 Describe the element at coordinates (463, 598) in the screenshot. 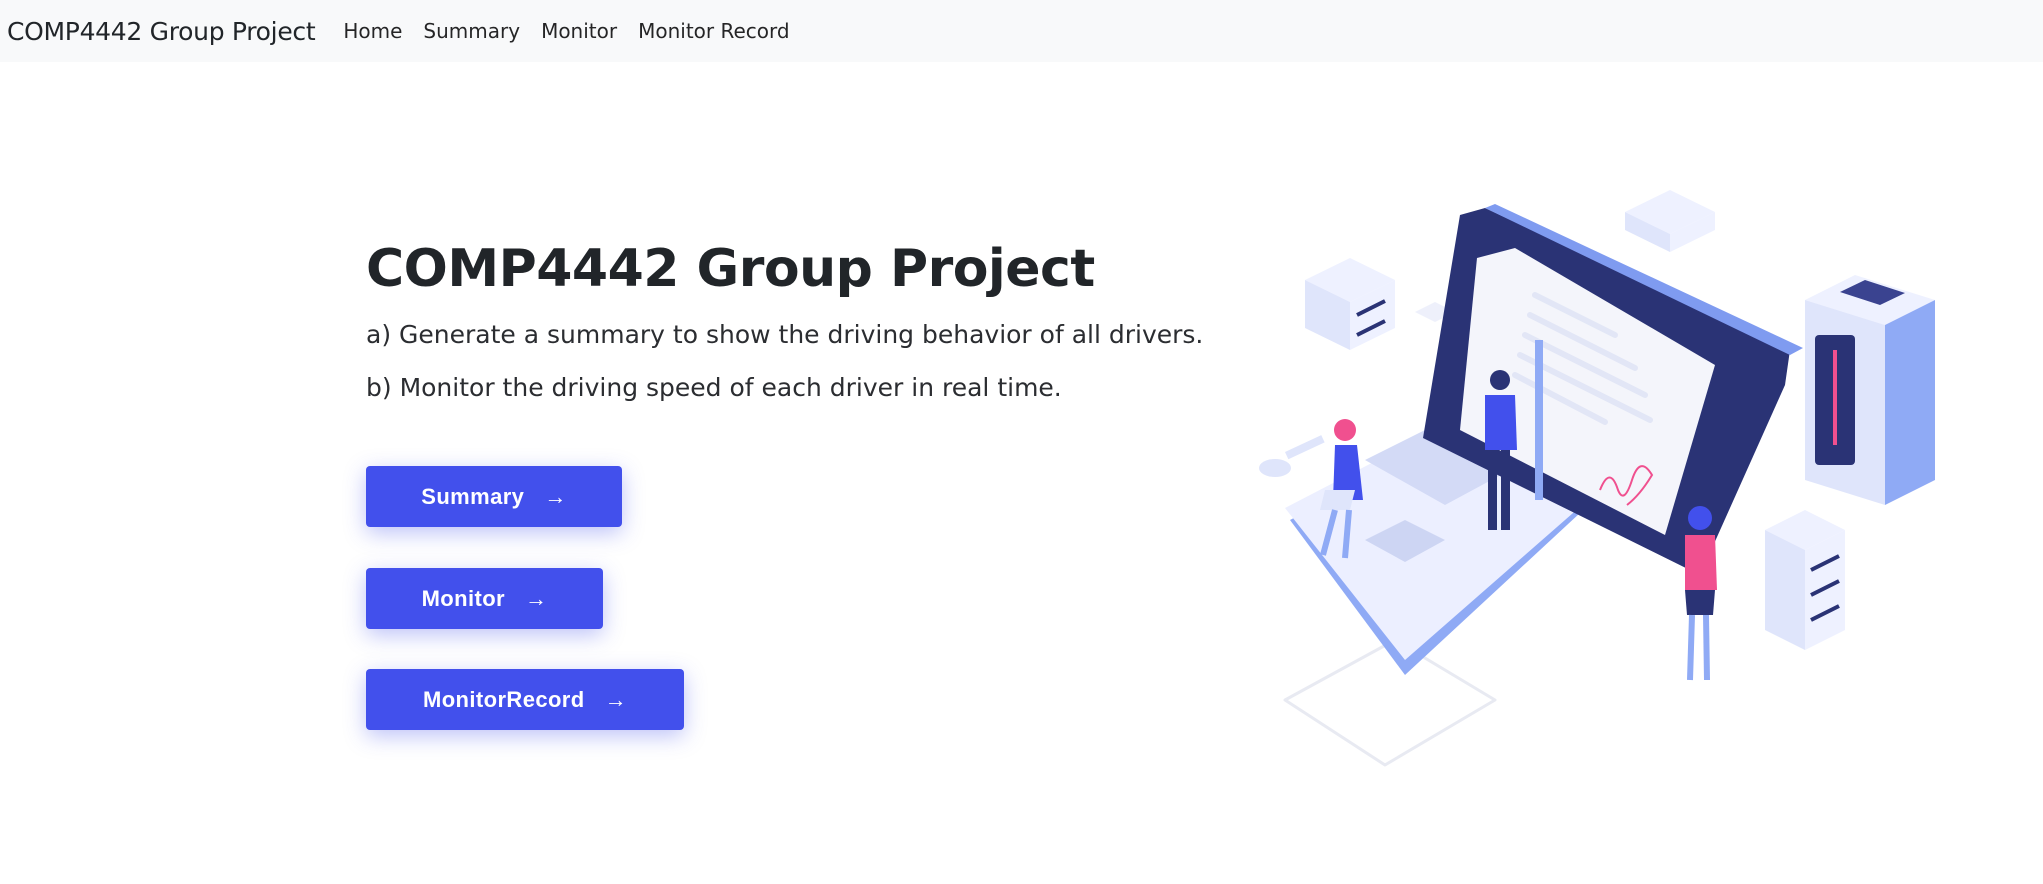

I see `monitor-button-label: Monitor` at that location.